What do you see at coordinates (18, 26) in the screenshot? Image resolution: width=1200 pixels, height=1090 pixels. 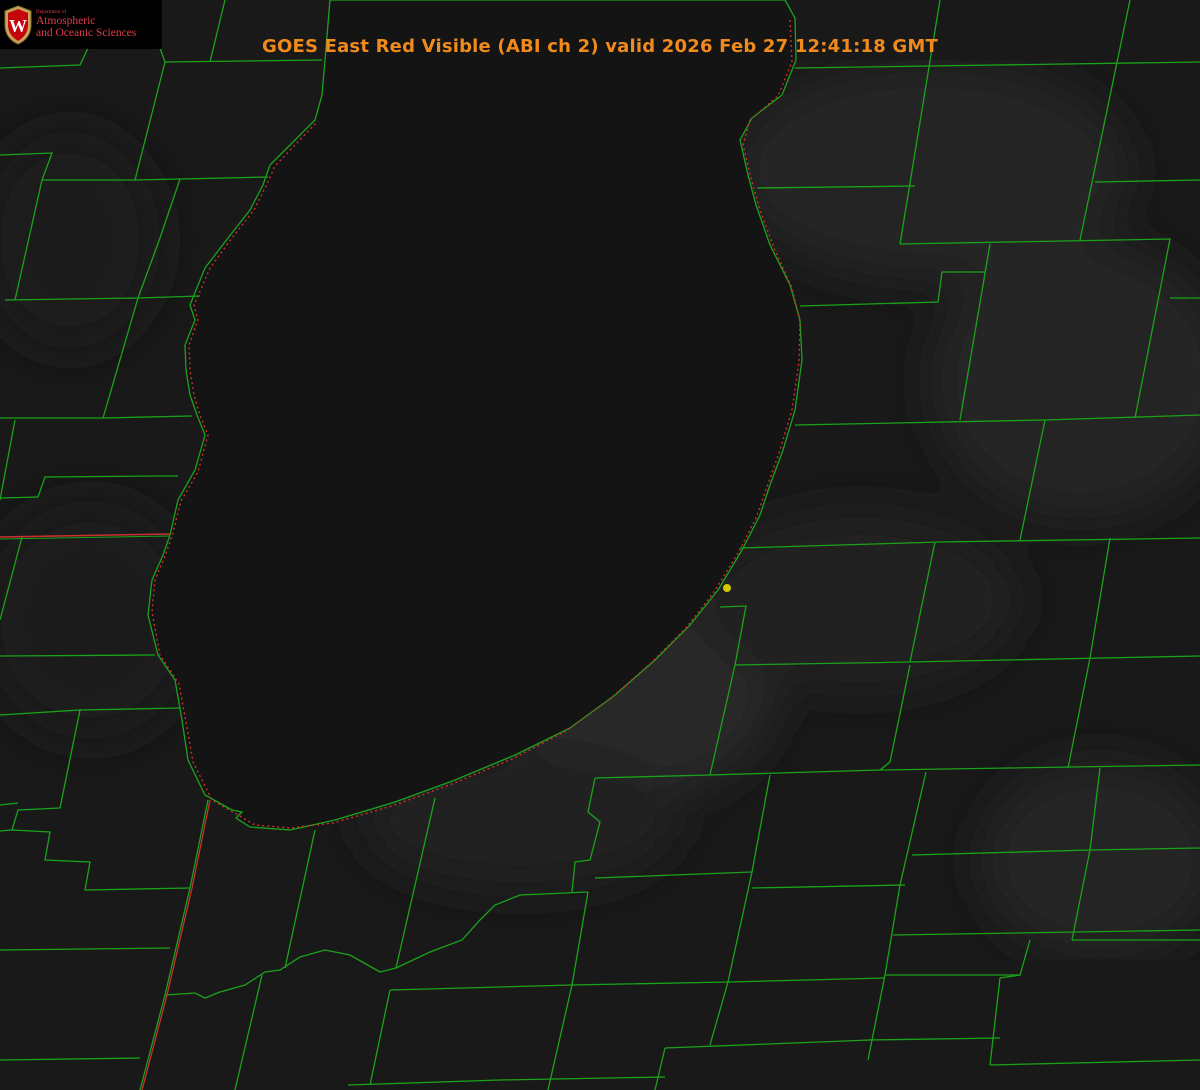 I see `svg-text: W` at bounding box center [18, 26].